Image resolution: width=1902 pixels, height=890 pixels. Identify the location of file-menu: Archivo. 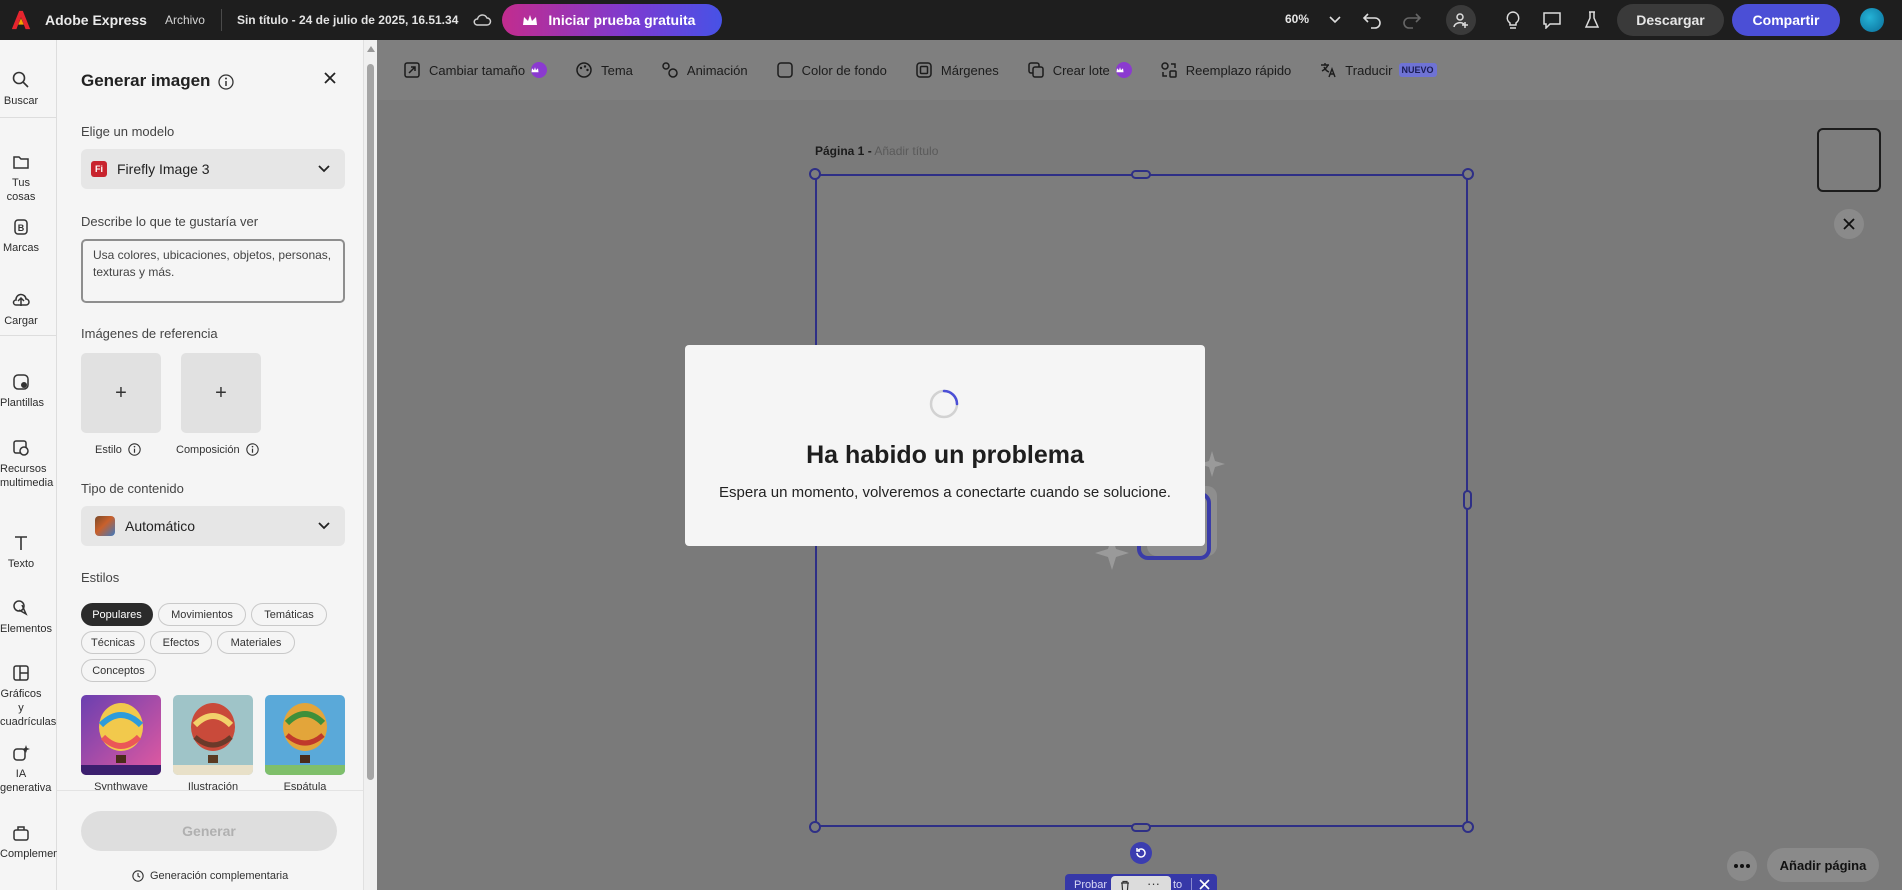
(185, 20).